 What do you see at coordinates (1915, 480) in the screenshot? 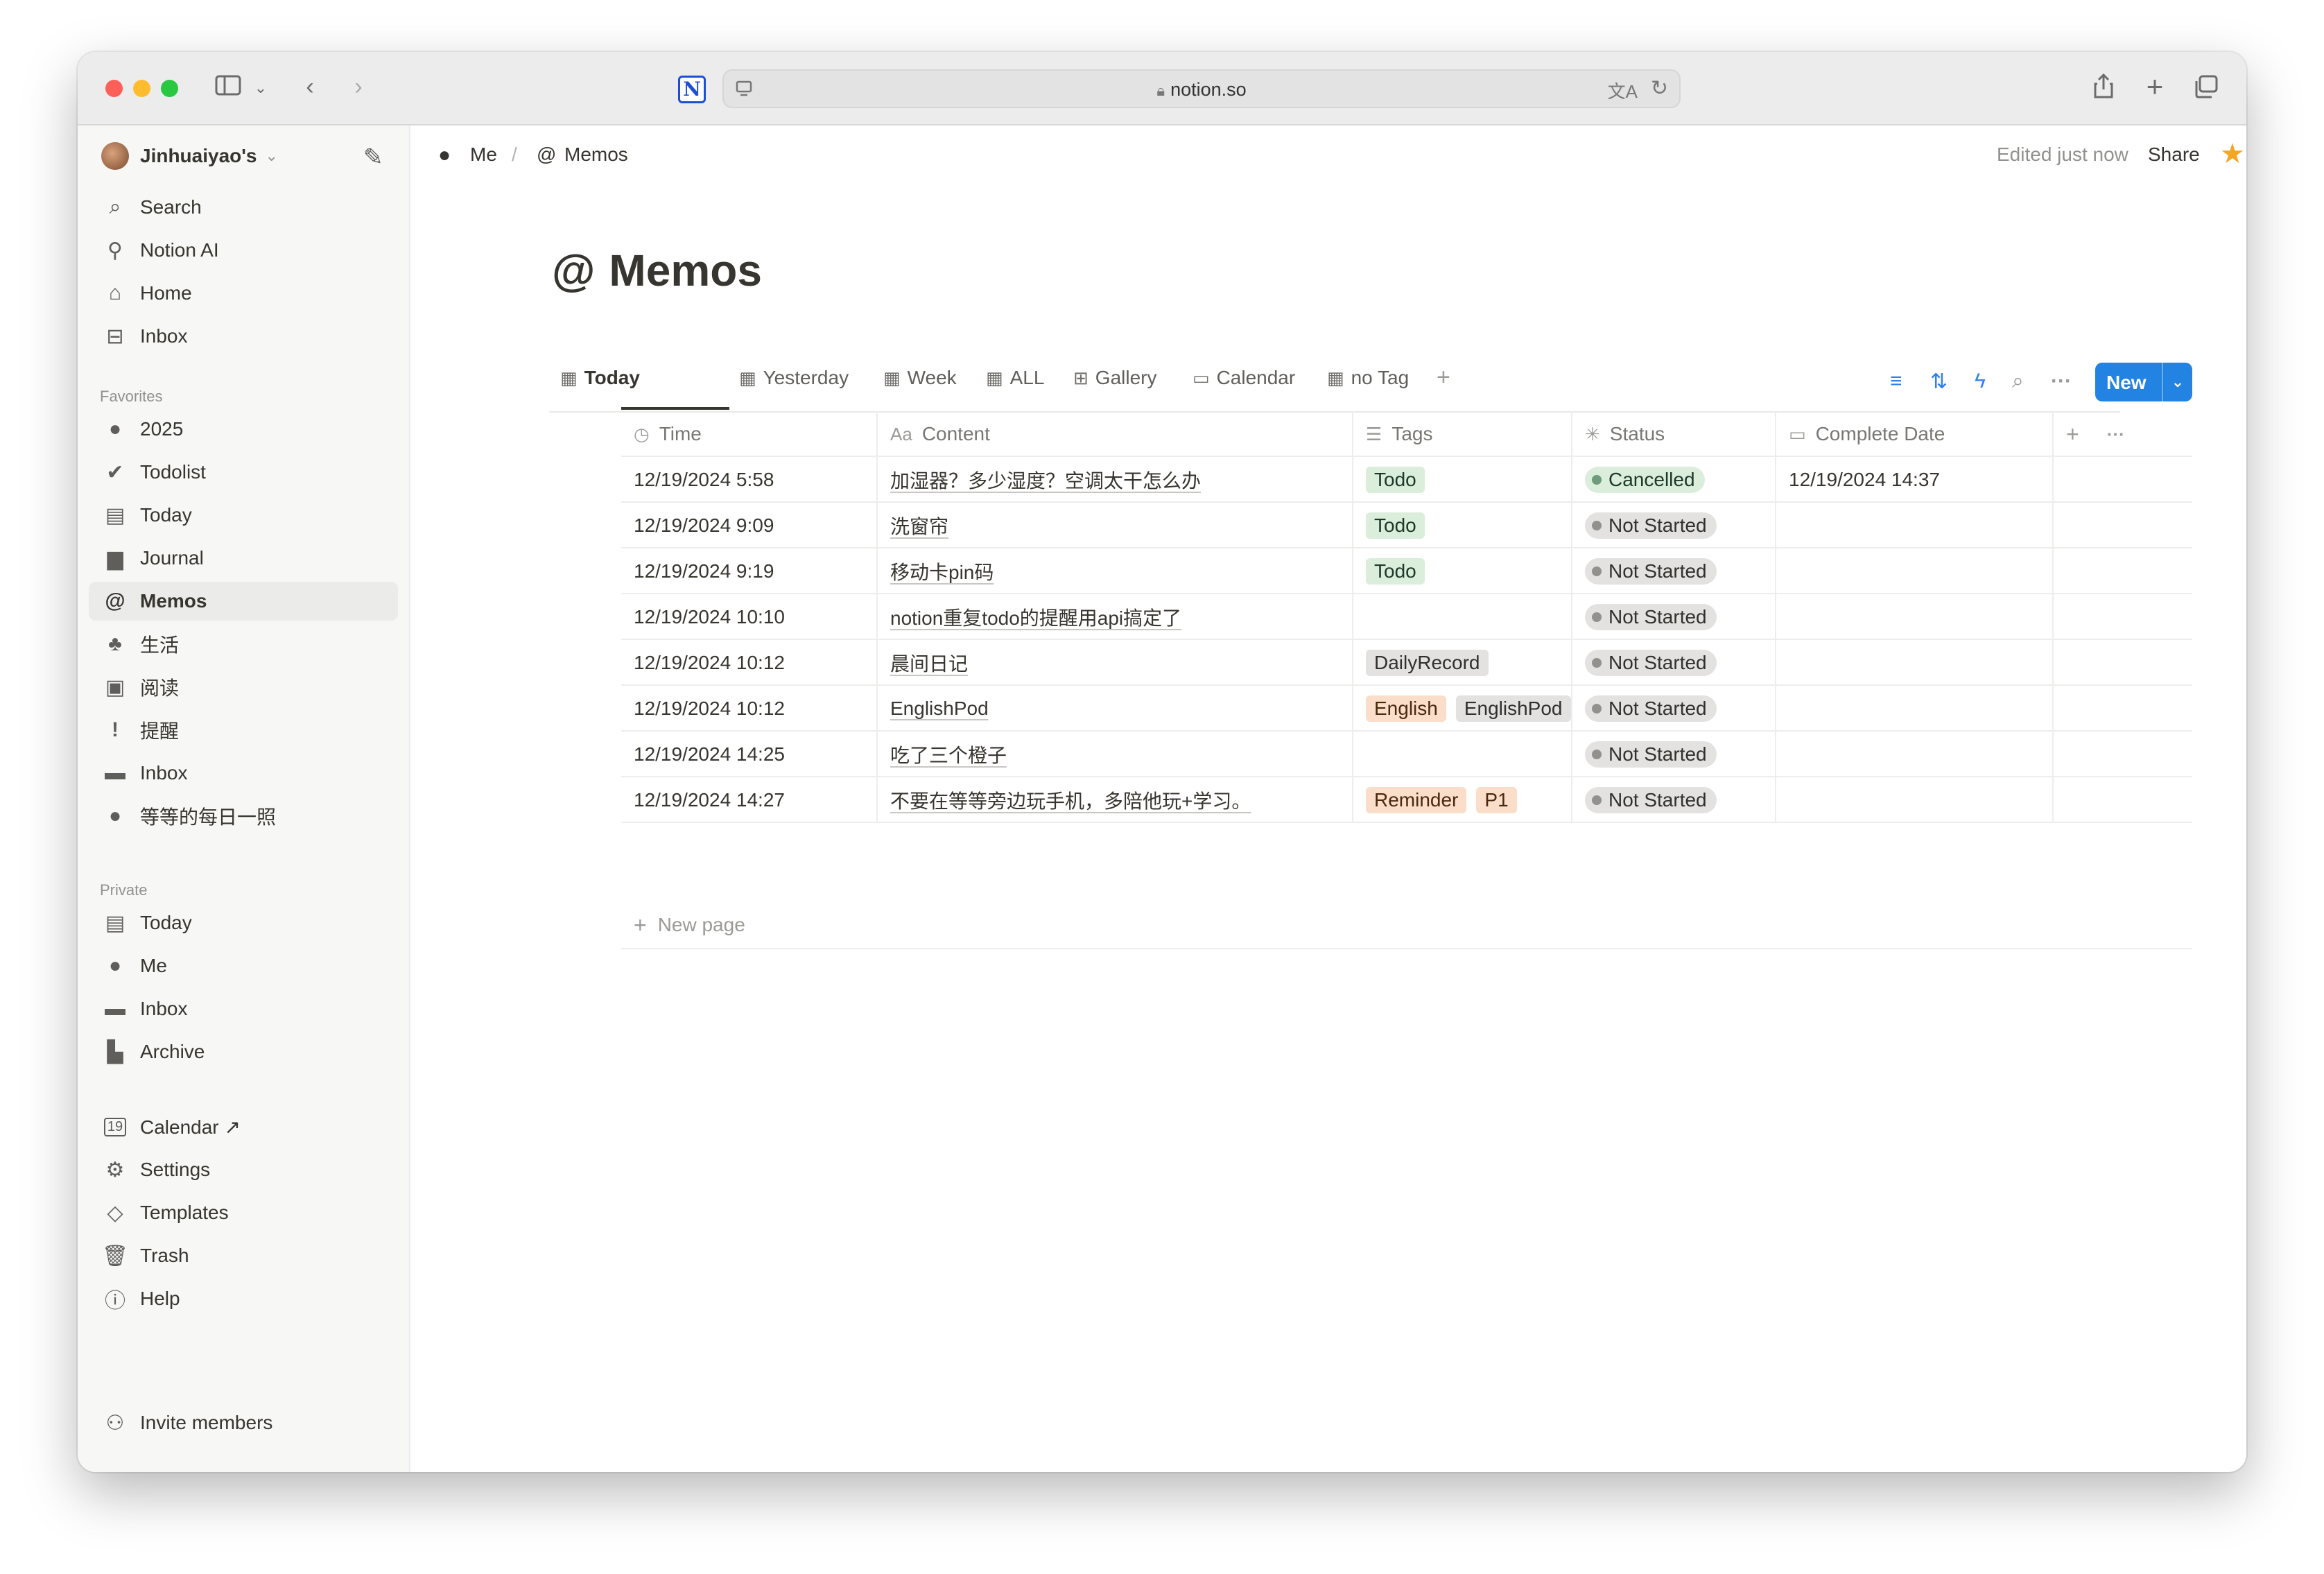
I see `cell-complete-date: 12/19/2024 14:37` at bounding box center [1915, 480].